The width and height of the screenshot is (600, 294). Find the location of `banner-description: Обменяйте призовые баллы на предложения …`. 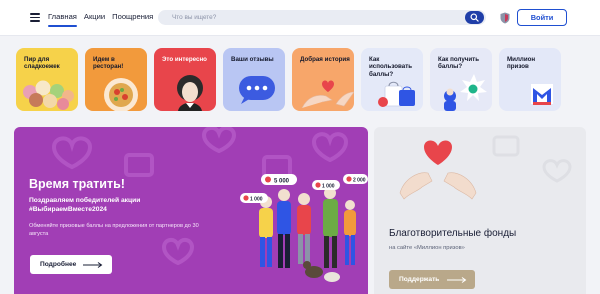

banner-description: Обменяйте призовые баллы на предложения … is located at coordinates (114, 230).